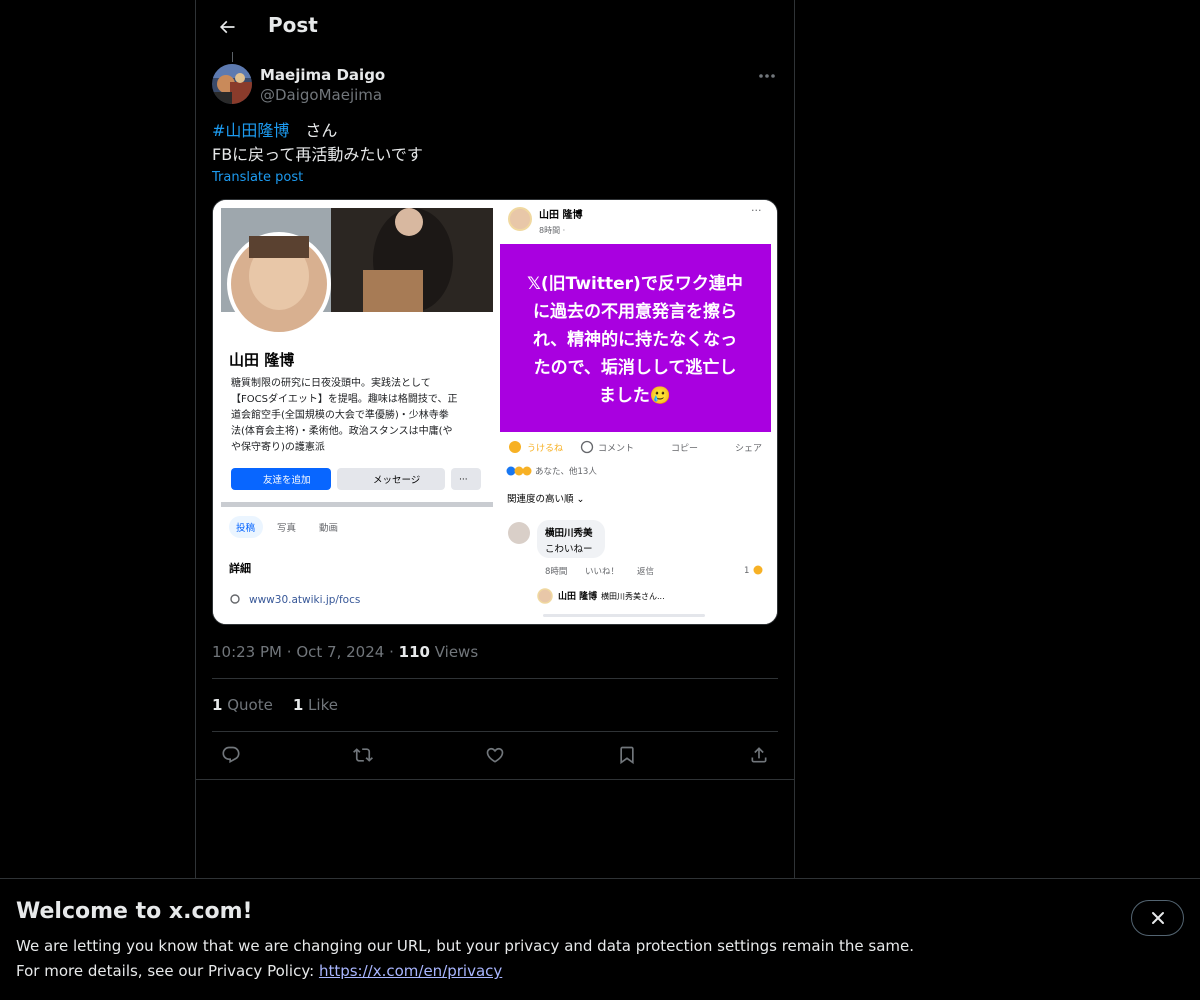 Image resolution: width=1200 pixels, height=1000 pixels. I want to click on close-button, so click(1157, 918).